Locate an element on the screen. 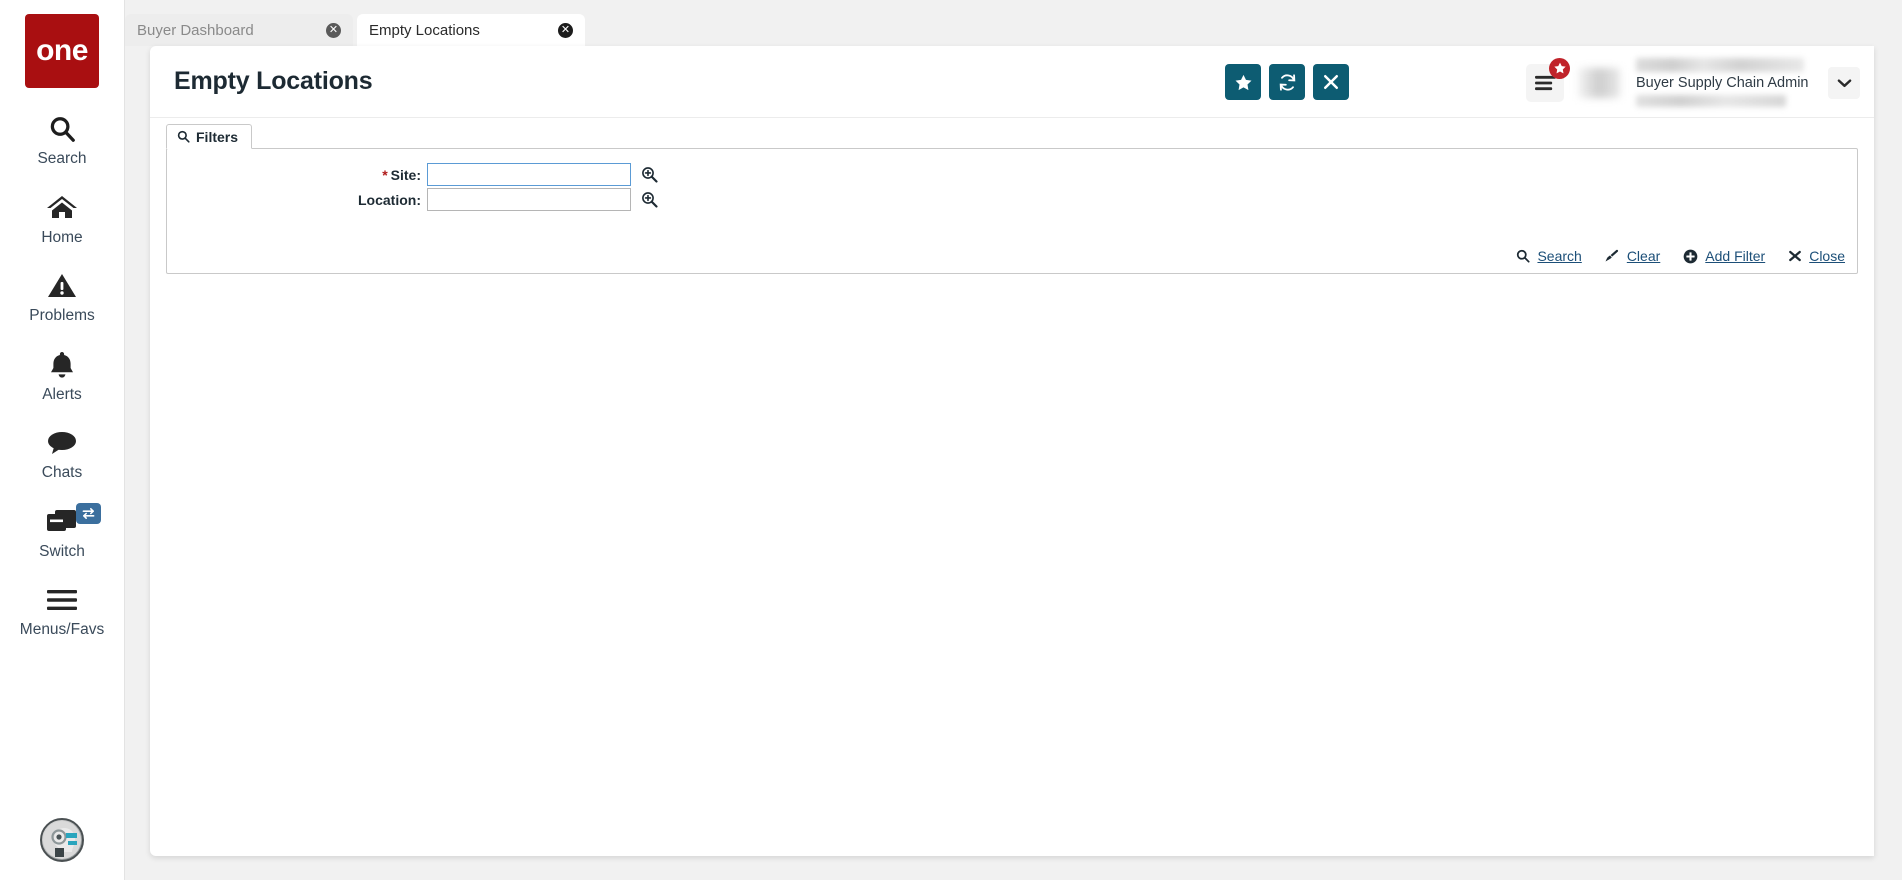  sidebar-item-switch: Switch is located at coordinates (62, 531).